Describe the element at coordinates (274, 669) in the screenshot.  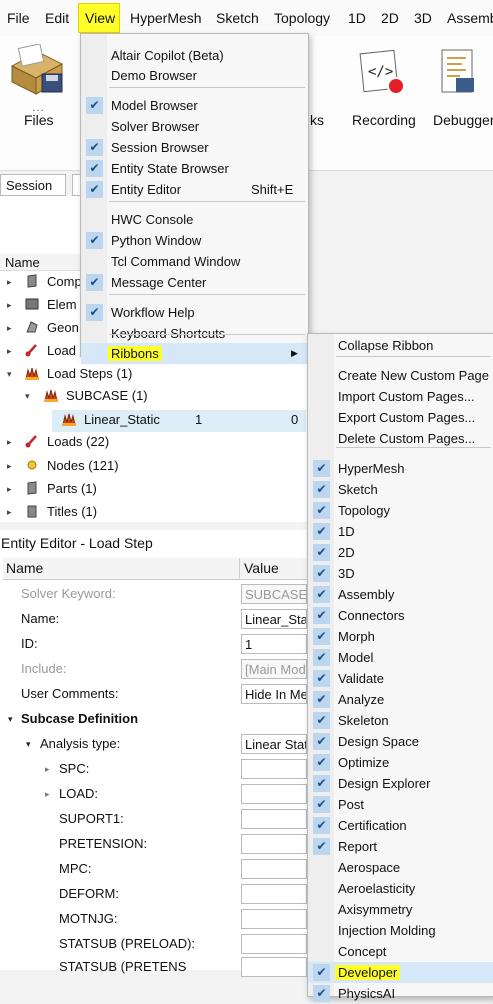
I see `ee-prop-value: [Main Mod` at that location.